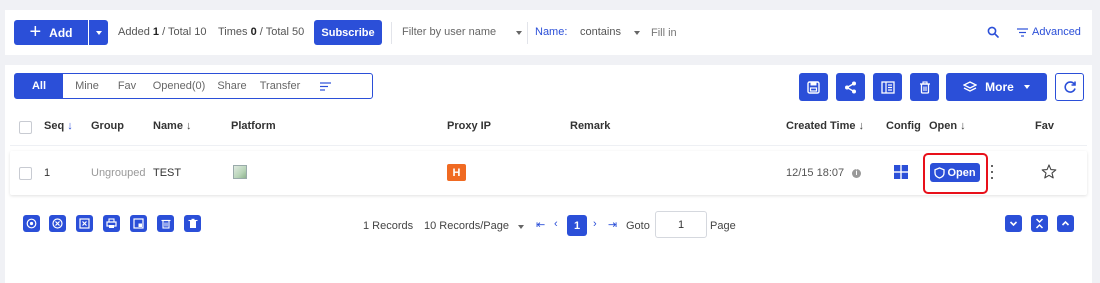  Describe the element at coordinates (325, 86) in the screenshot. I see `sort-icon` at that location.